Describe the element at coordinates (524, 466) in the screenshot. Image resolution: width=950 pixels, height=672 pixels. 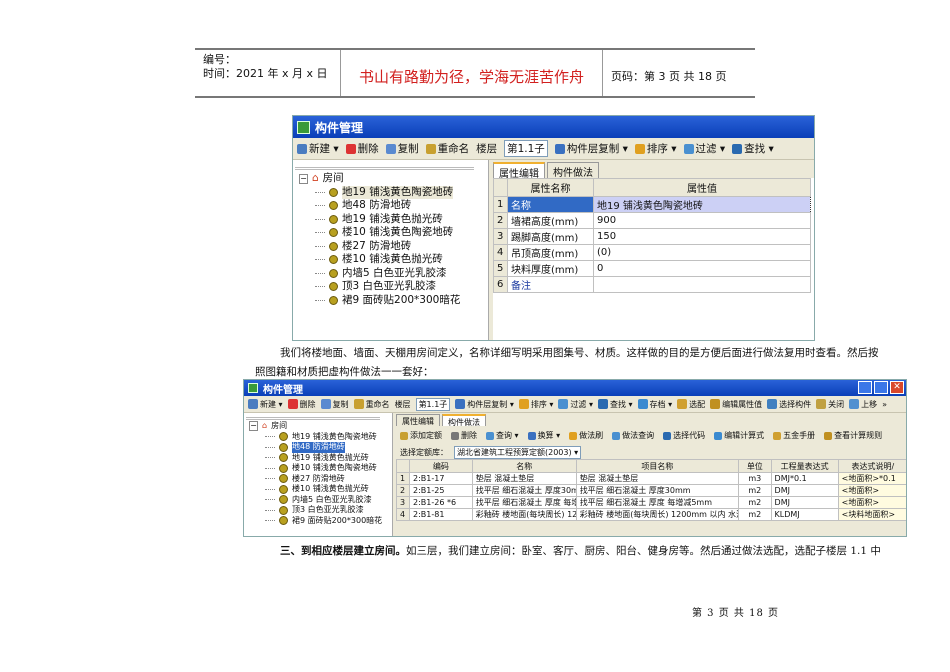
I see `column-header: 名称` at that location.